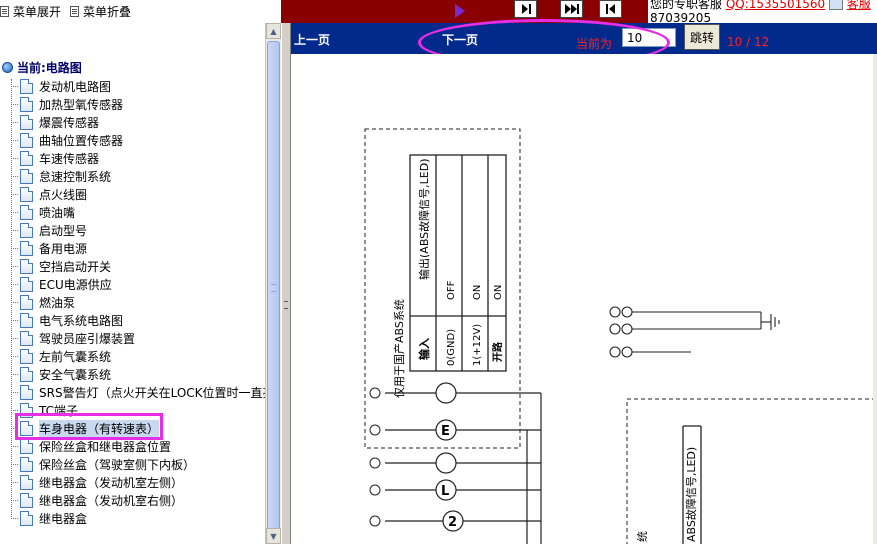 The height and width of the screenshot is (547, 877). Describe the element at coordinates (69, 158) in the screenshot. I see `sidebar-item-label: 车速传感器` at that location.